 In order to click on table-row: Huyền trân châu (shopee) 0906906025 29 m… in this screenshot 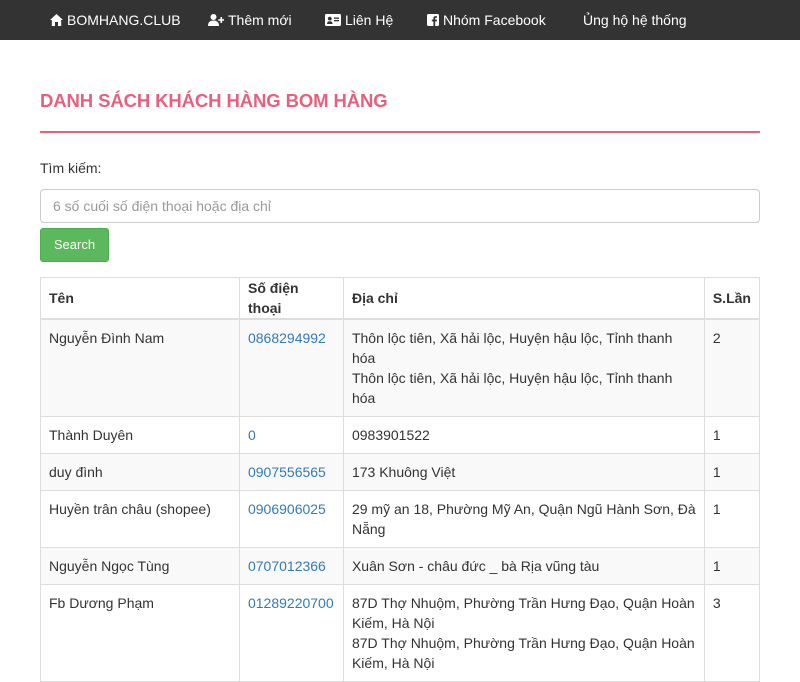, I will do `click(400, 519)`.